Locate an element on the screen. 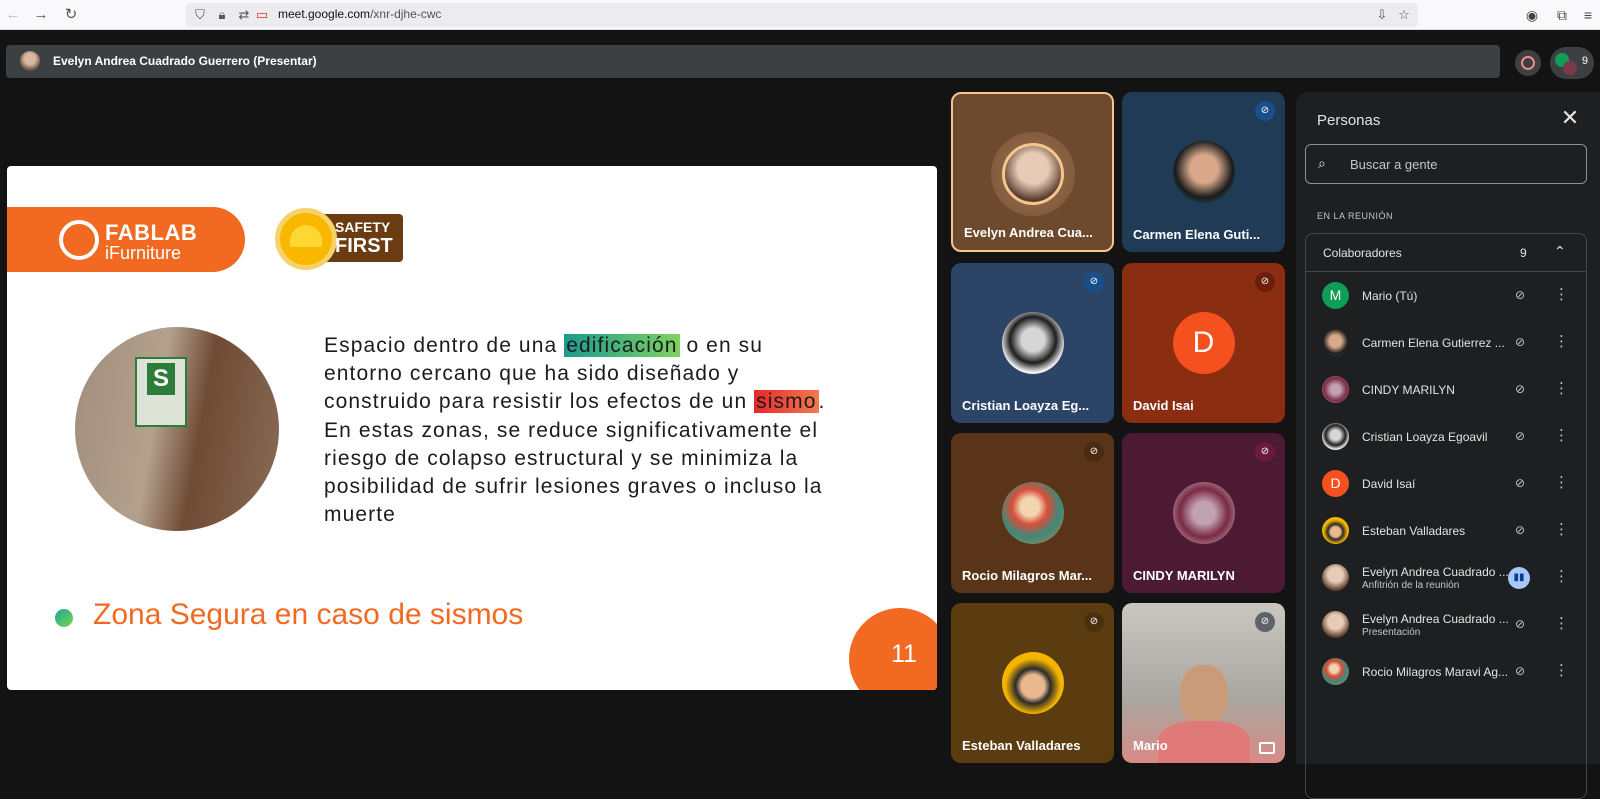  menu-icon: ≡ is located at coordinates (1588, 15).